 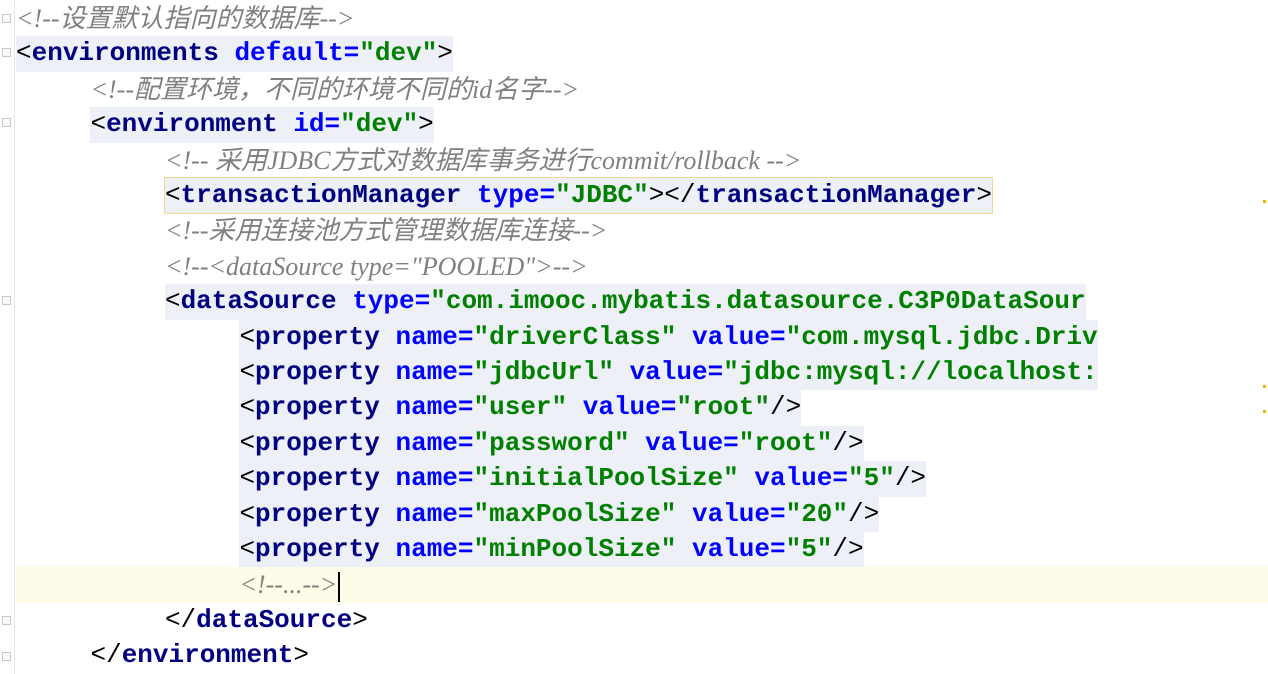 I want to click on code-line: <!--设置默认指向的数据库-->, so click(x=642, y=18).